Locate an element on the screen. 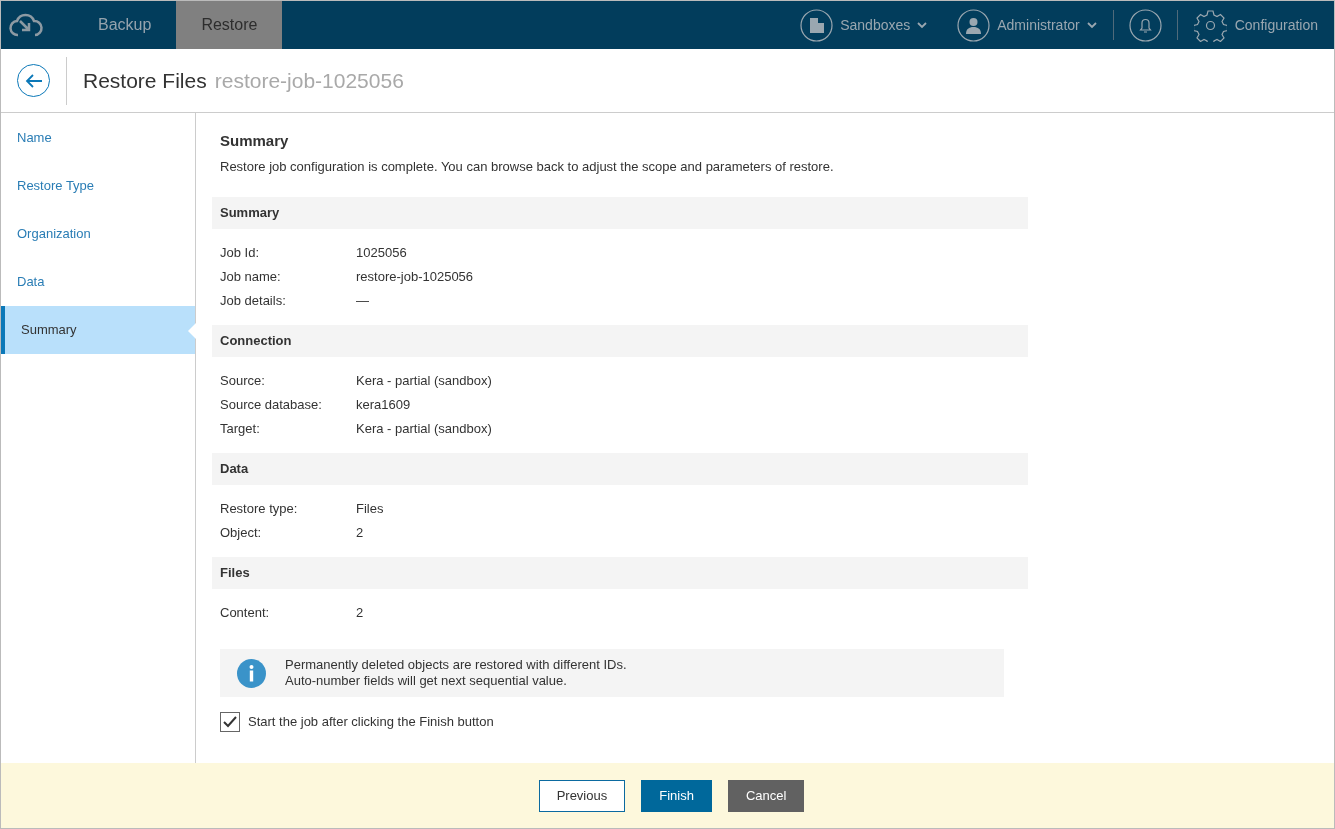 This screenshot has width=1335, height=829. field-value: restore-job-1025056 is located at coordinates (415, 277).